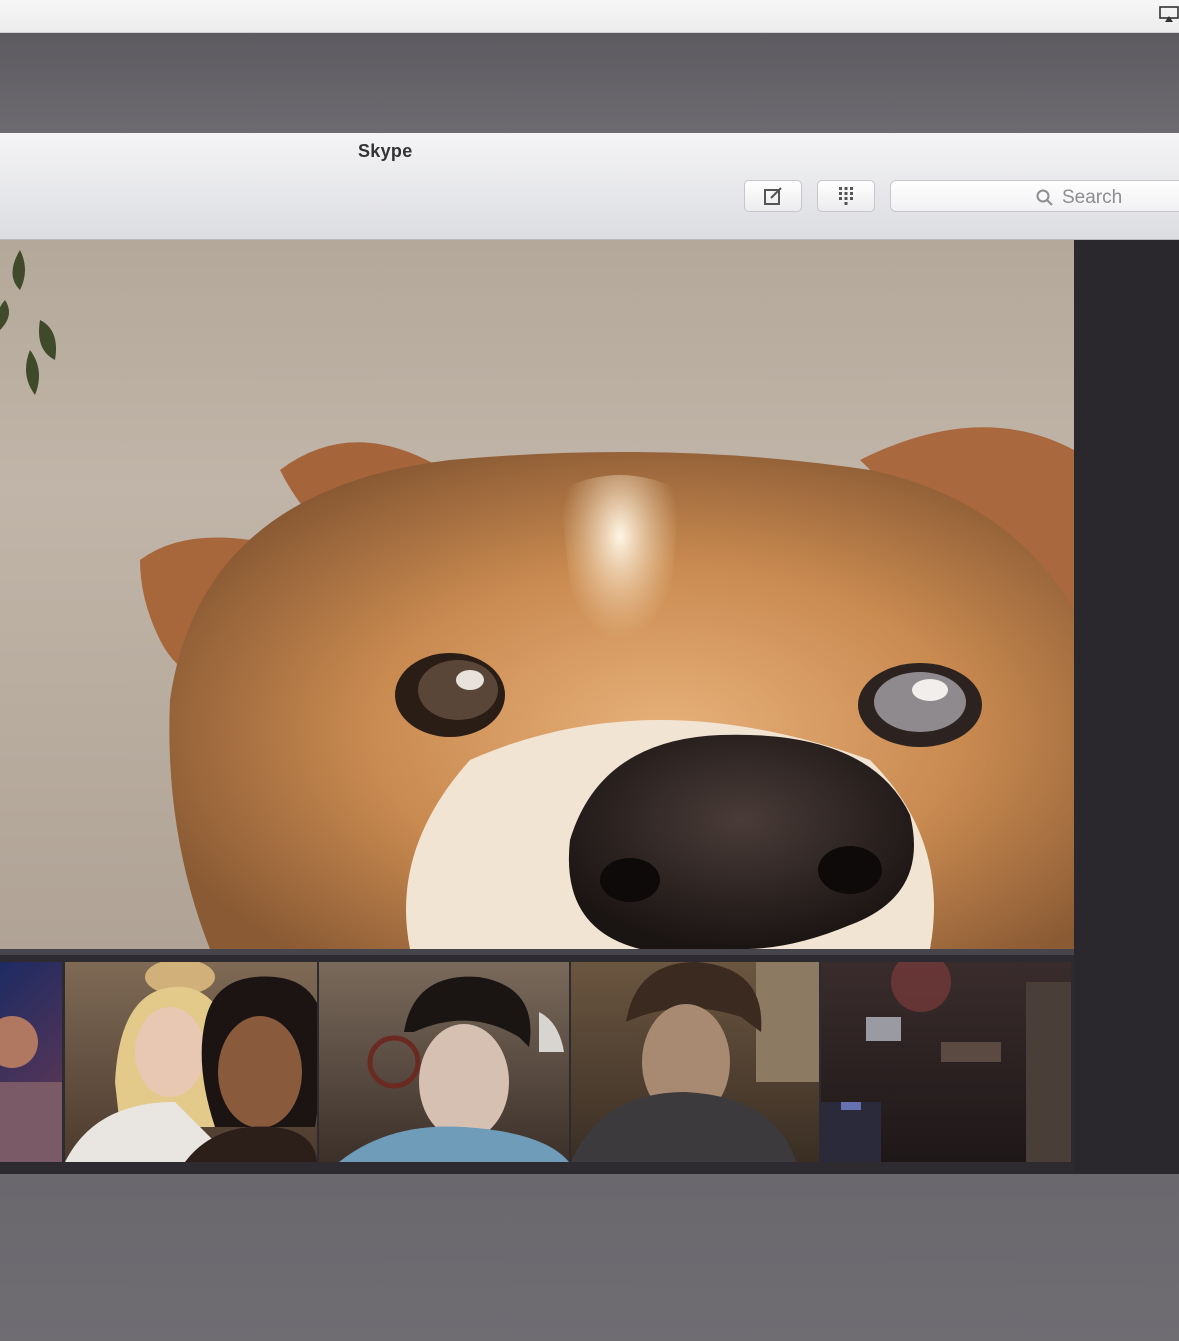 This screenshot has width=1179, height=1341. Describe the element at coordinates (589, 1257) in the screenshot. I see `desktop-background-bottom` at that location.